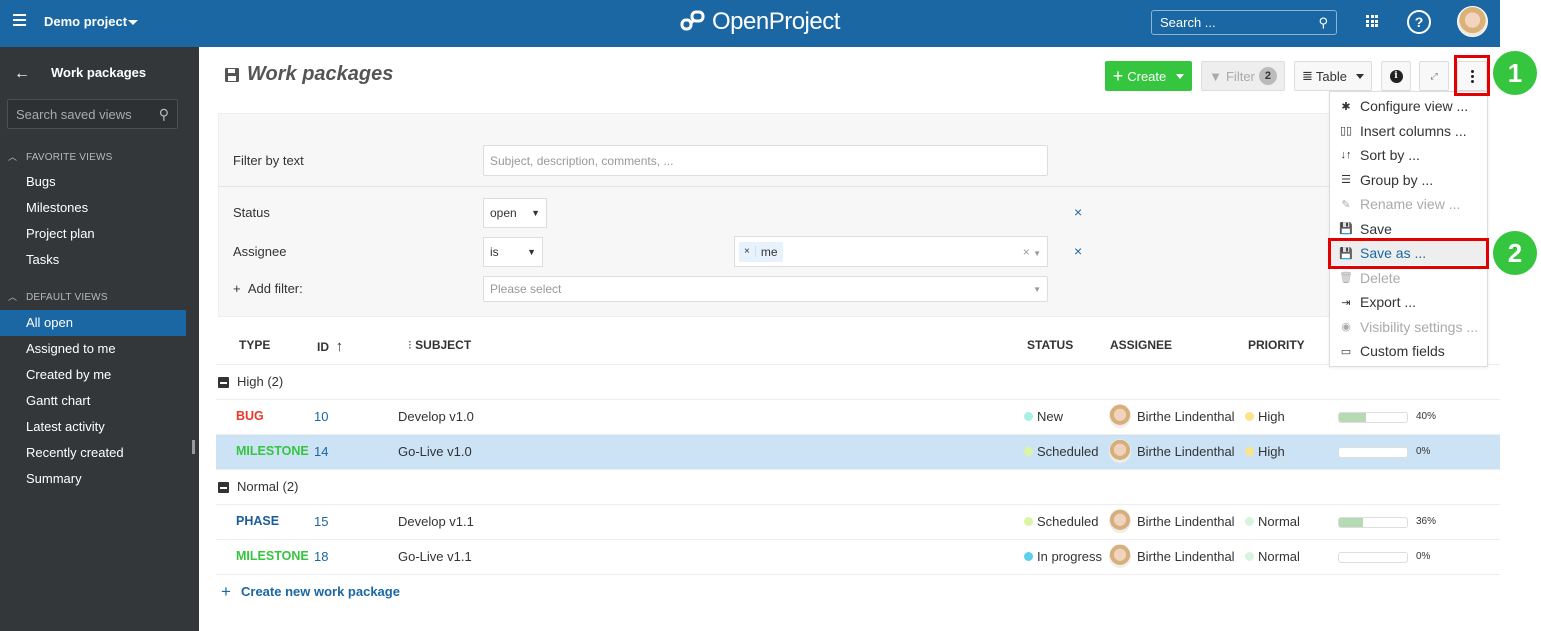  I want to click on add-filter-select: Please select ▼, so click(765, 289).